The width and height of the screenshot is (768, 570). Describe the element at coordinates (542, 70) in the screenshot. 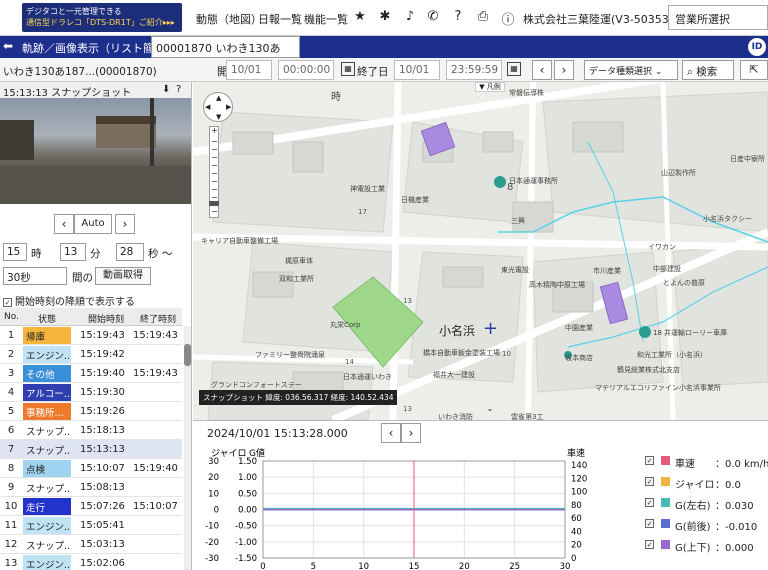

I see `prev-day-button: ‹` at that location.